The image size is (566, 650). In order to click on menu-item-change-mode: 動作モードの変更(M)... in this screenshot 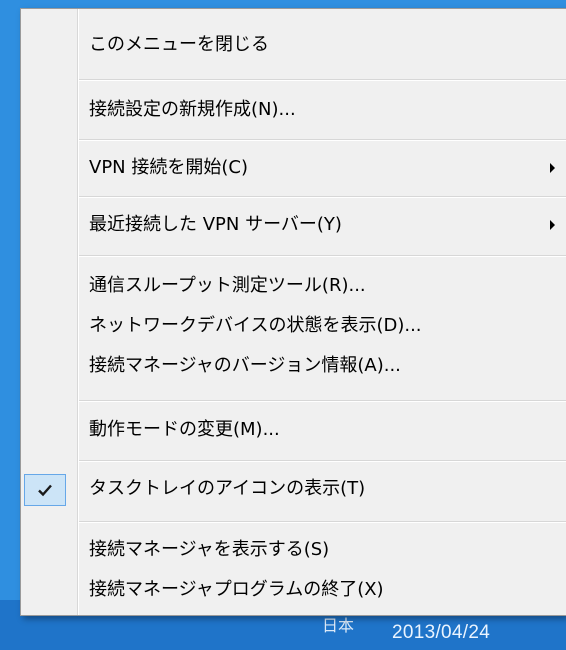, I will do `click(293, 430)`.